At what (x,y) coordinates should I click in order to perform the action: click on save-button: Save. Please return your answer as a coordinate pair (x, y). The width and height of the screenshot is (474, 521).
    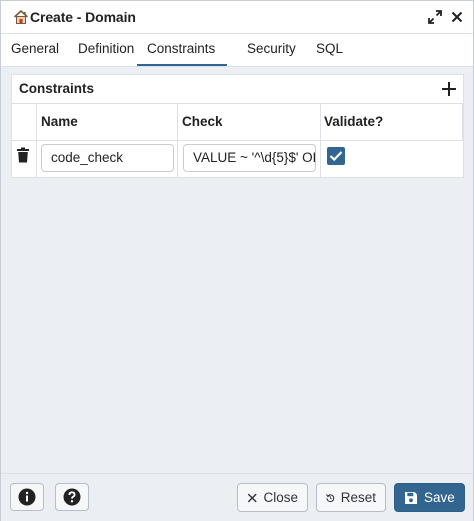
    Looking at the image, I should click on (429, 497).